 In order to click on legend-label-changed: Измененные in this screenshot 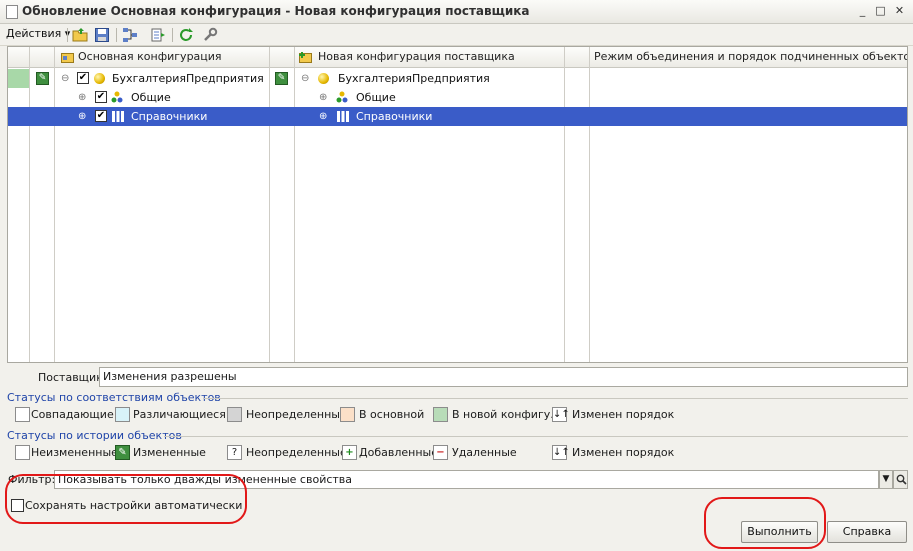, I will do `click(169, 452)`.